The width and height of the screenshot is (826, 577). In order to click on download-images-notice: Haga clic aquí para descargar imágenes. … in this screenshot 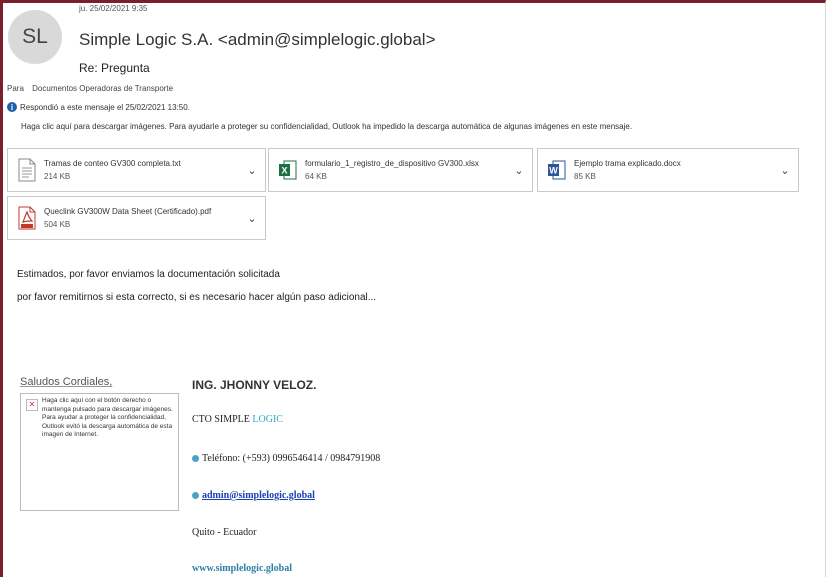, I will do `click(326, 126)`.